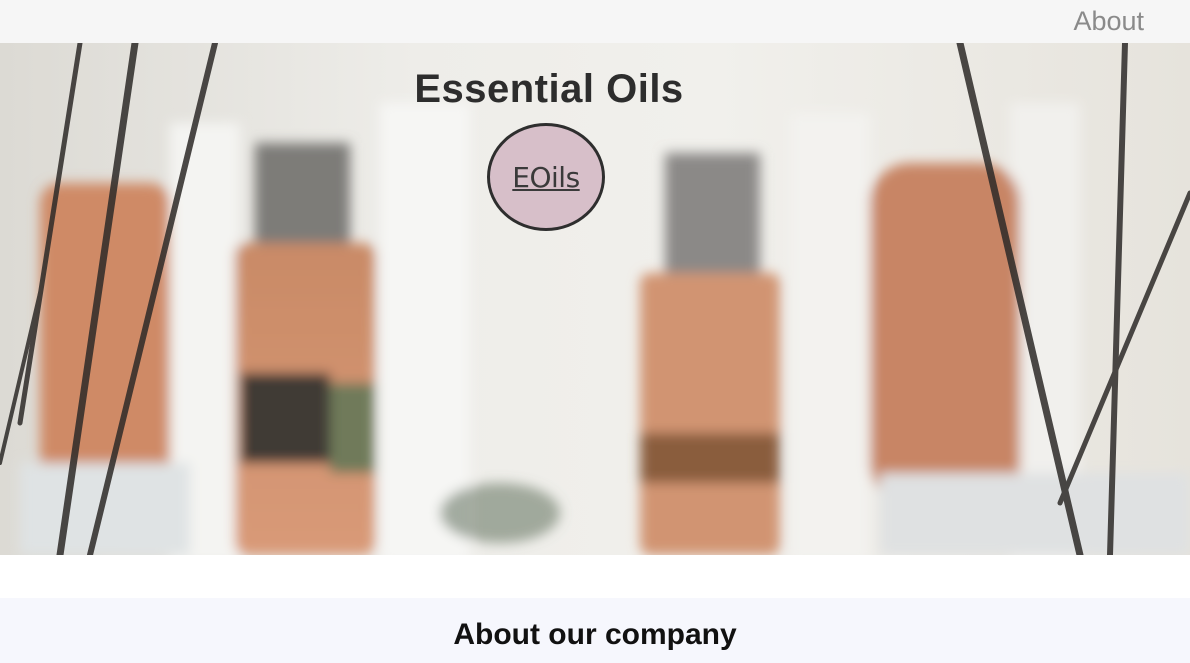 The width and height of the screenshot is (1190, 663). What do you see at coordinates (595, 634) in the screenshot?
I see `about-heading: About our company` at bounding box center [595, 634].